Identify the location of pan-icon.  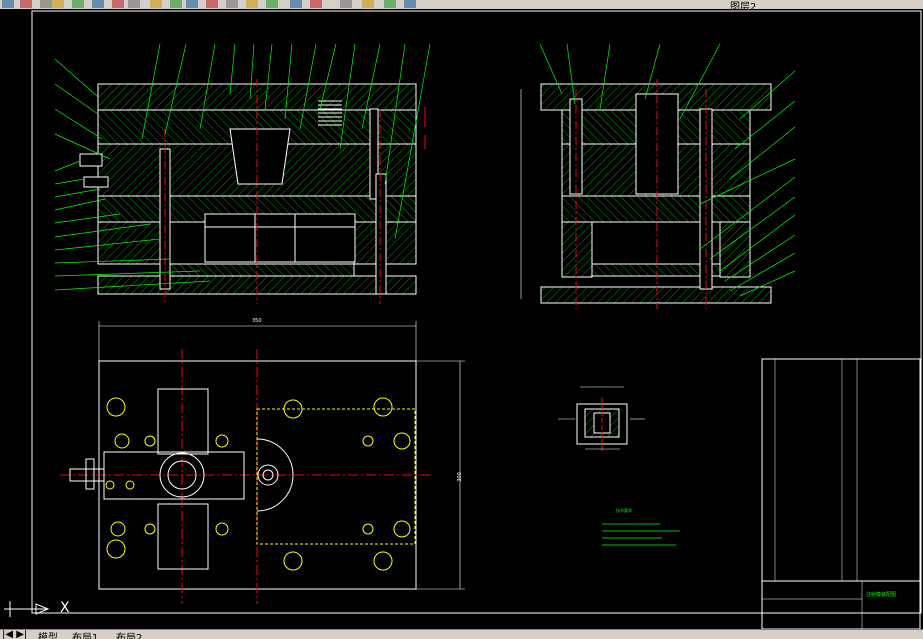
(192, 4).